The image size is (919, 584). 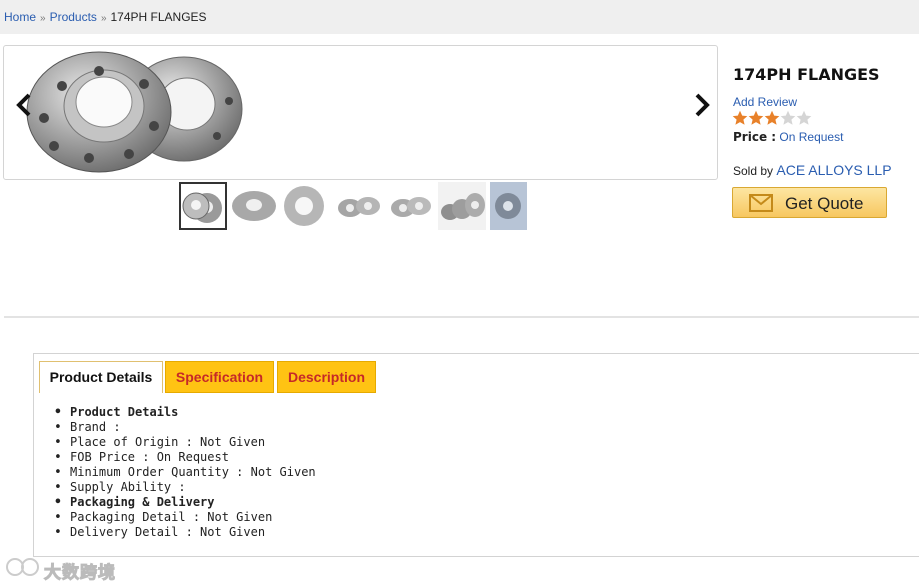 I want to click on details-item: FOB Price : On Request, so click(x=185, y=457).